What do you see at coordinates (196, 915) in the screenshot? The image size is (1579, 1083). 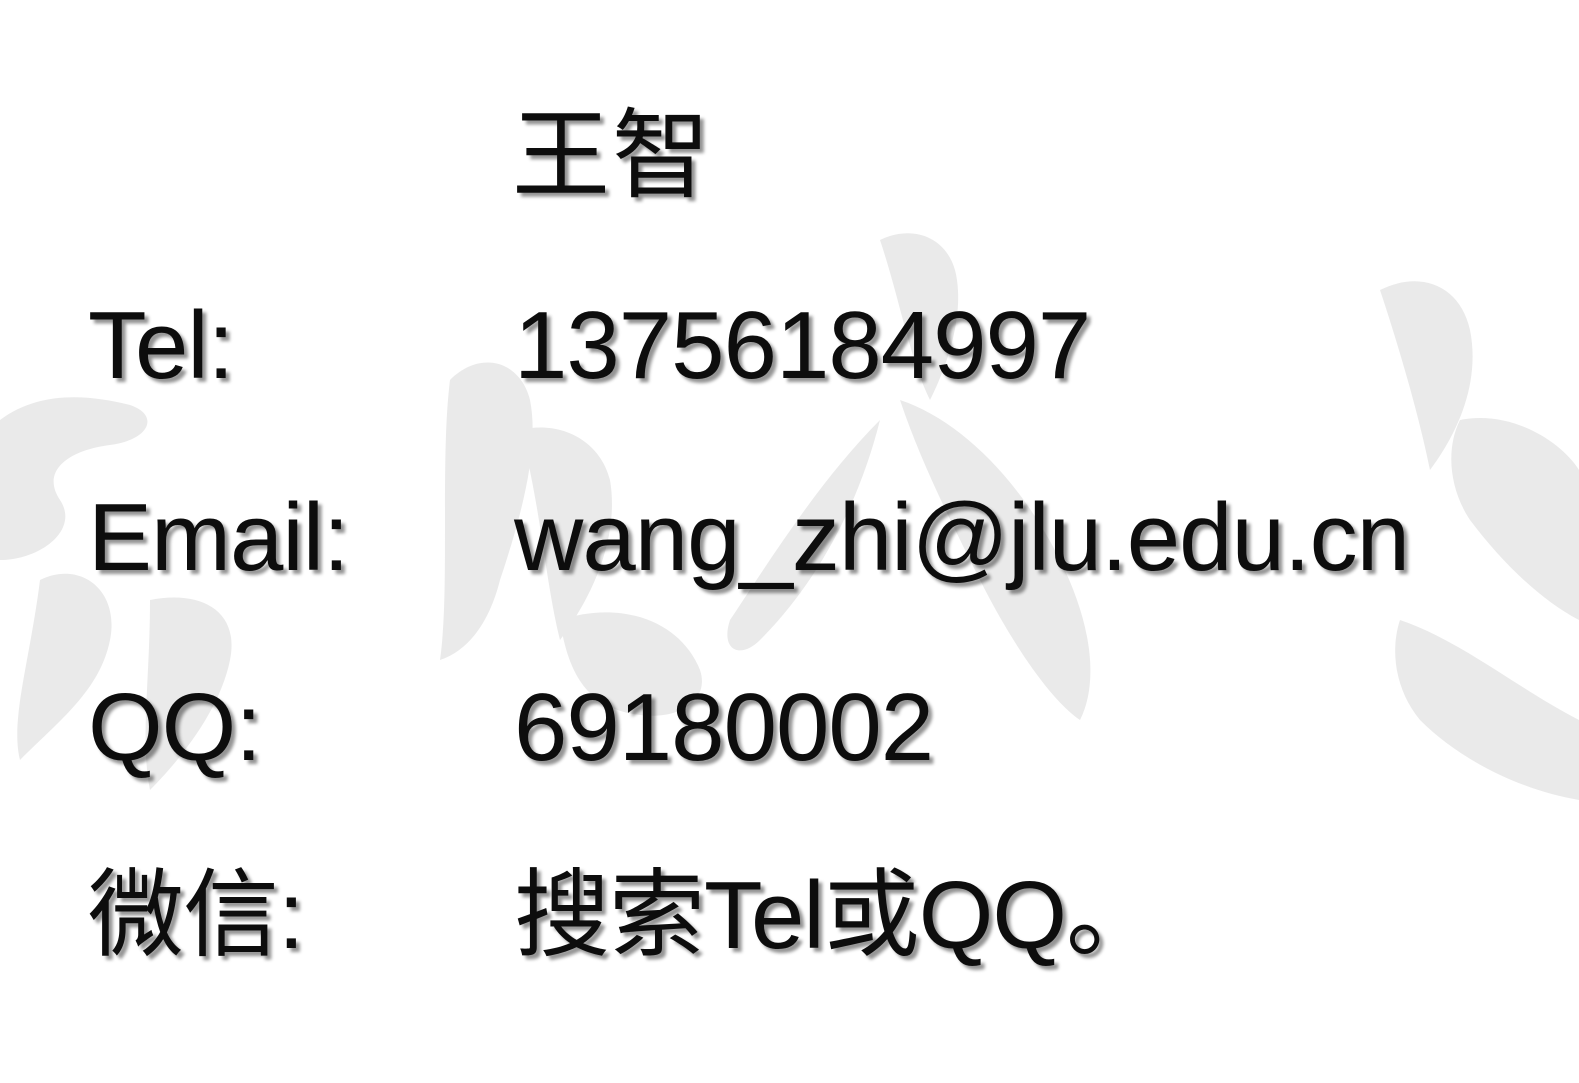 I see `wechat-label: 微信:` at bounding box center [196, 915].